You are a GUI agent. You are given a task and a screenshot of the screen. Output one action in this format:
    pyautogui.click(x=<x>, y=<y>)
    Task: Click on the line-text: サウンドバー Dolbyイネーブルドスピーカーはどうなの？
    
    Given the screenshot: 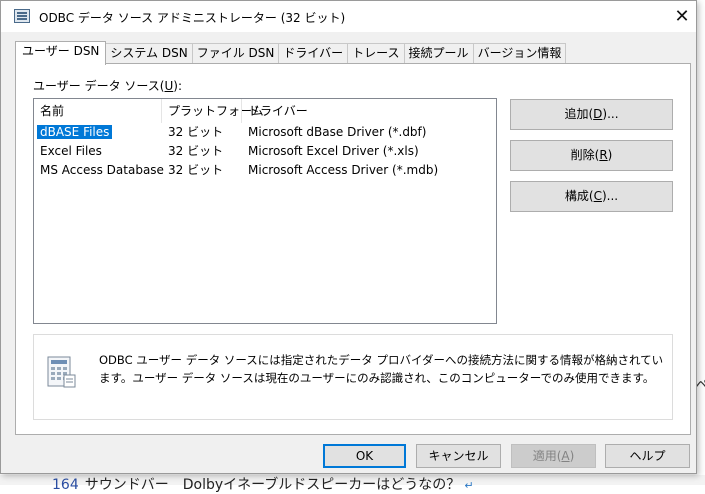 What is the action you would take?
    pyautogui.click(x=272, y=485)
    